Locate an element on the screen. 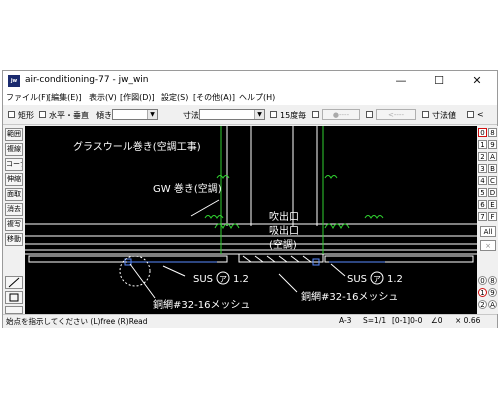  circle-tool-icon is located at coordinates (14, 310).